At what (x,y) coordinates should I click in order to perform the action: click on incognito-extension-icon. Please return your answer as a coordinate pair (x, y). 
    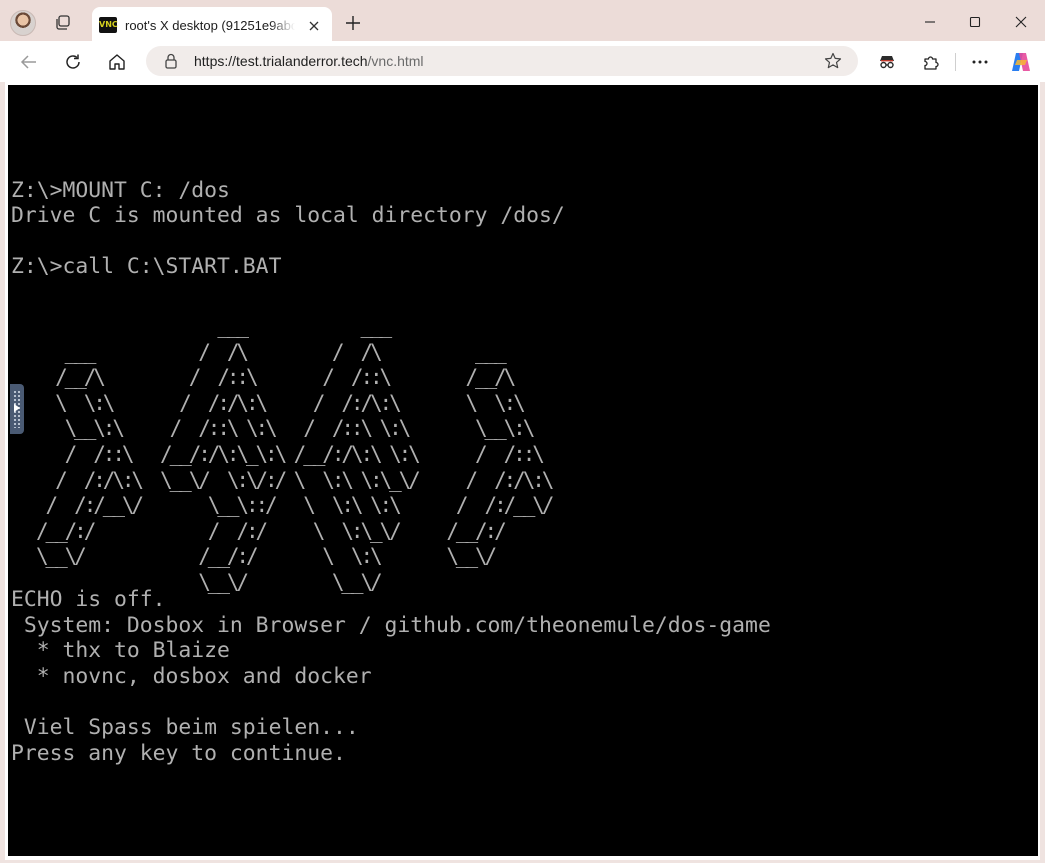
    Looking at the image, I should click on (887, 62).